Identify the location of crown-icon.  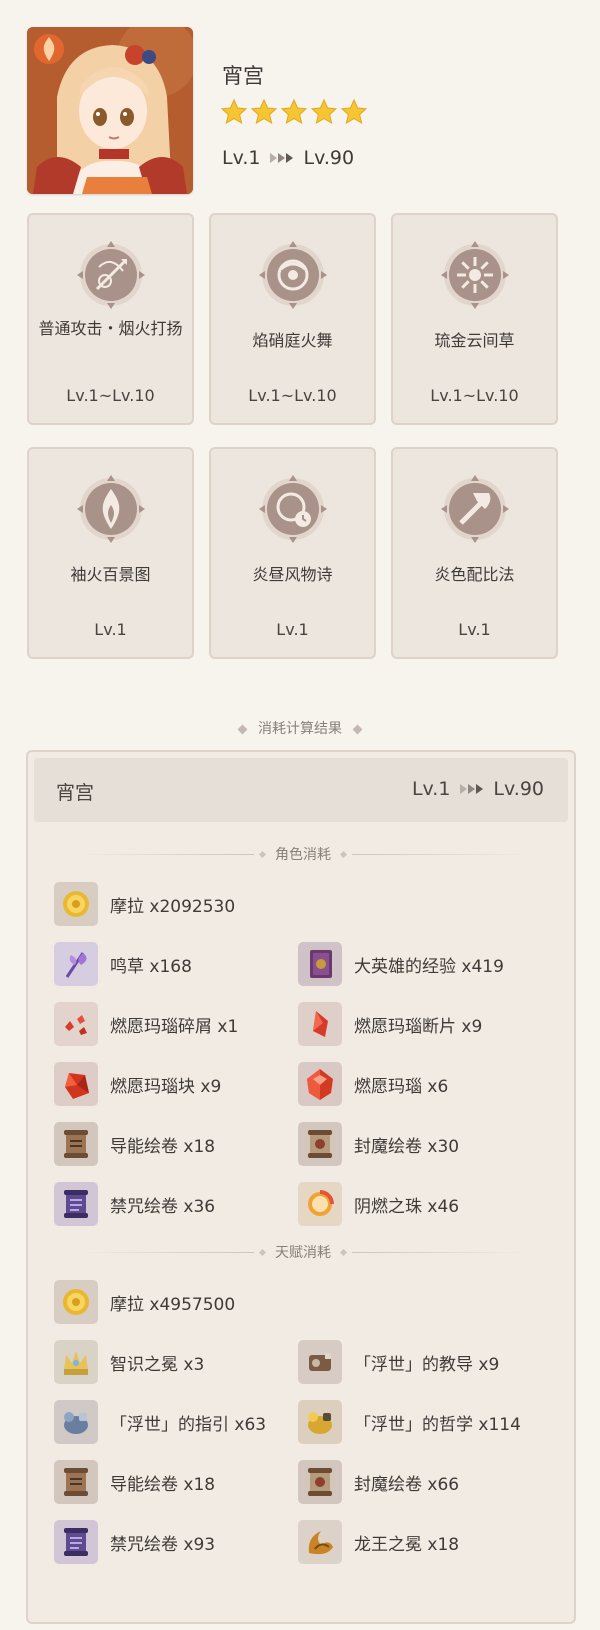
(76, 1362).